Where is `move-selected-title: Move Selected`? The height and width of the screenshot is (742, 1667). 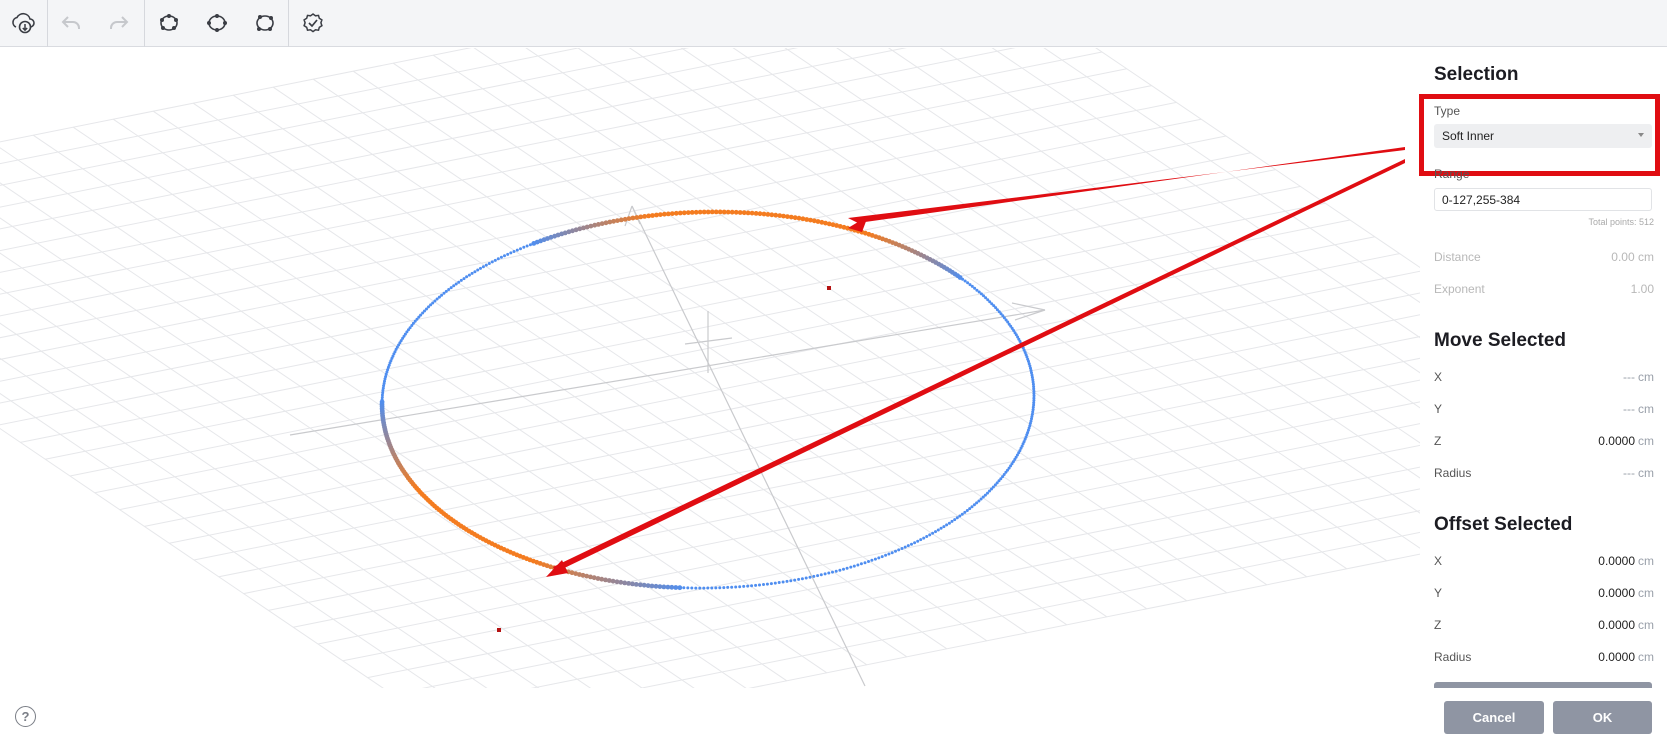 move-selected-title: Move Selected is located at coordinates (1500, 340).